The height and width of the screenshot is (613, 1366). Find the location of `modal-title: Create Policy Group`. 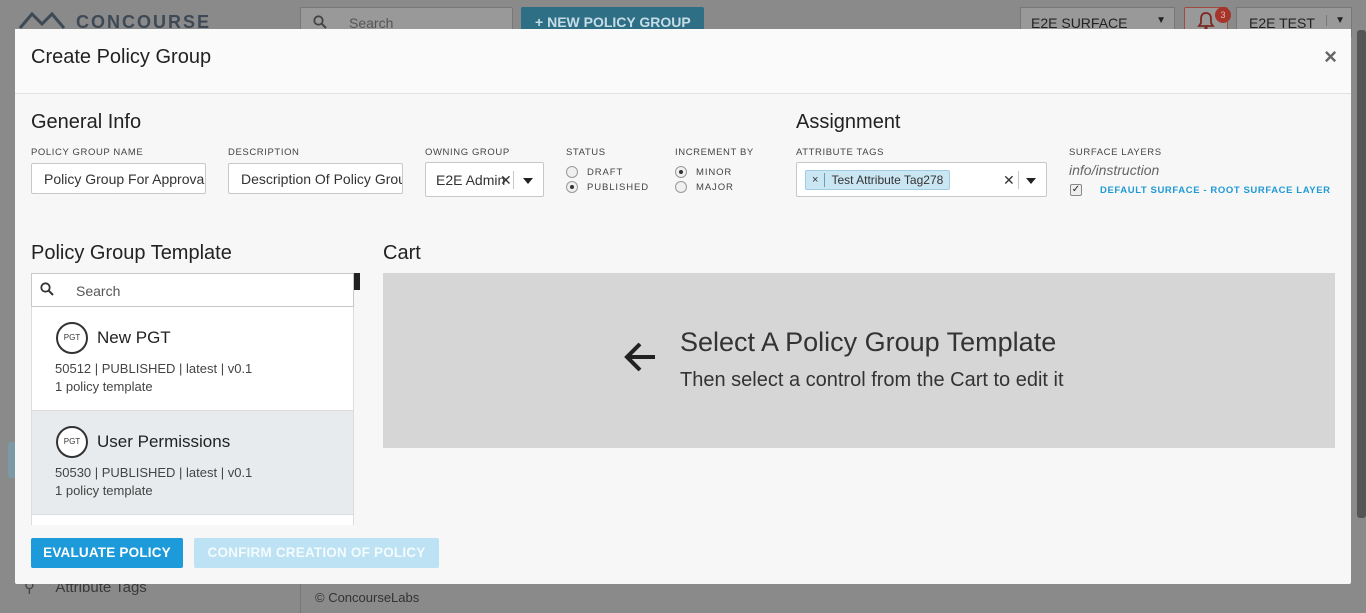

modal-title: Create Policy Group is located at coordinates (121, 57).